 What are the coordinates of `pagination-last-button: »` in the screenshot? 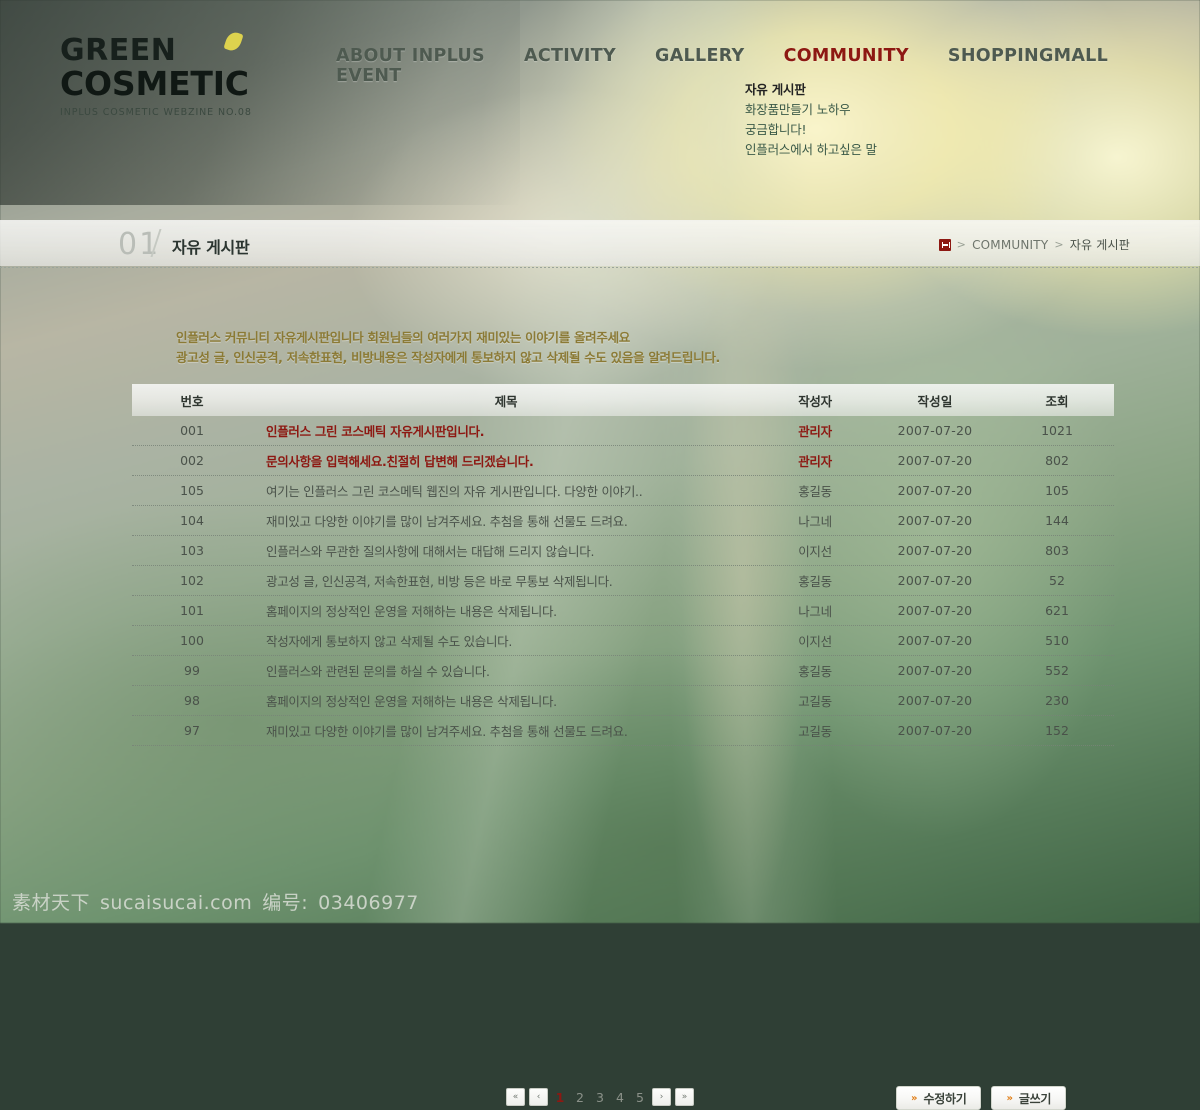 It's located at (684, 1097).